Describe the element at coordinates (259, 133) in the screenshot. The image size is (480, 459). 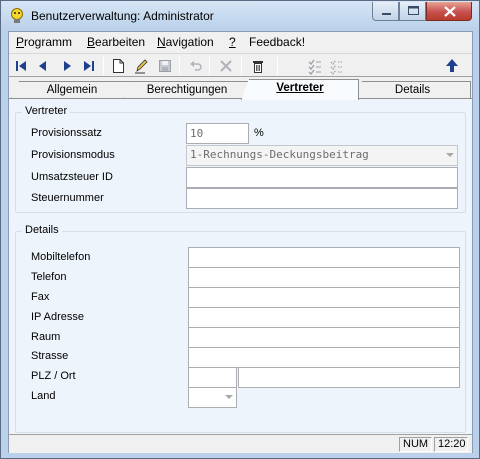
I see `provisionssatz-unit: %` at that location.